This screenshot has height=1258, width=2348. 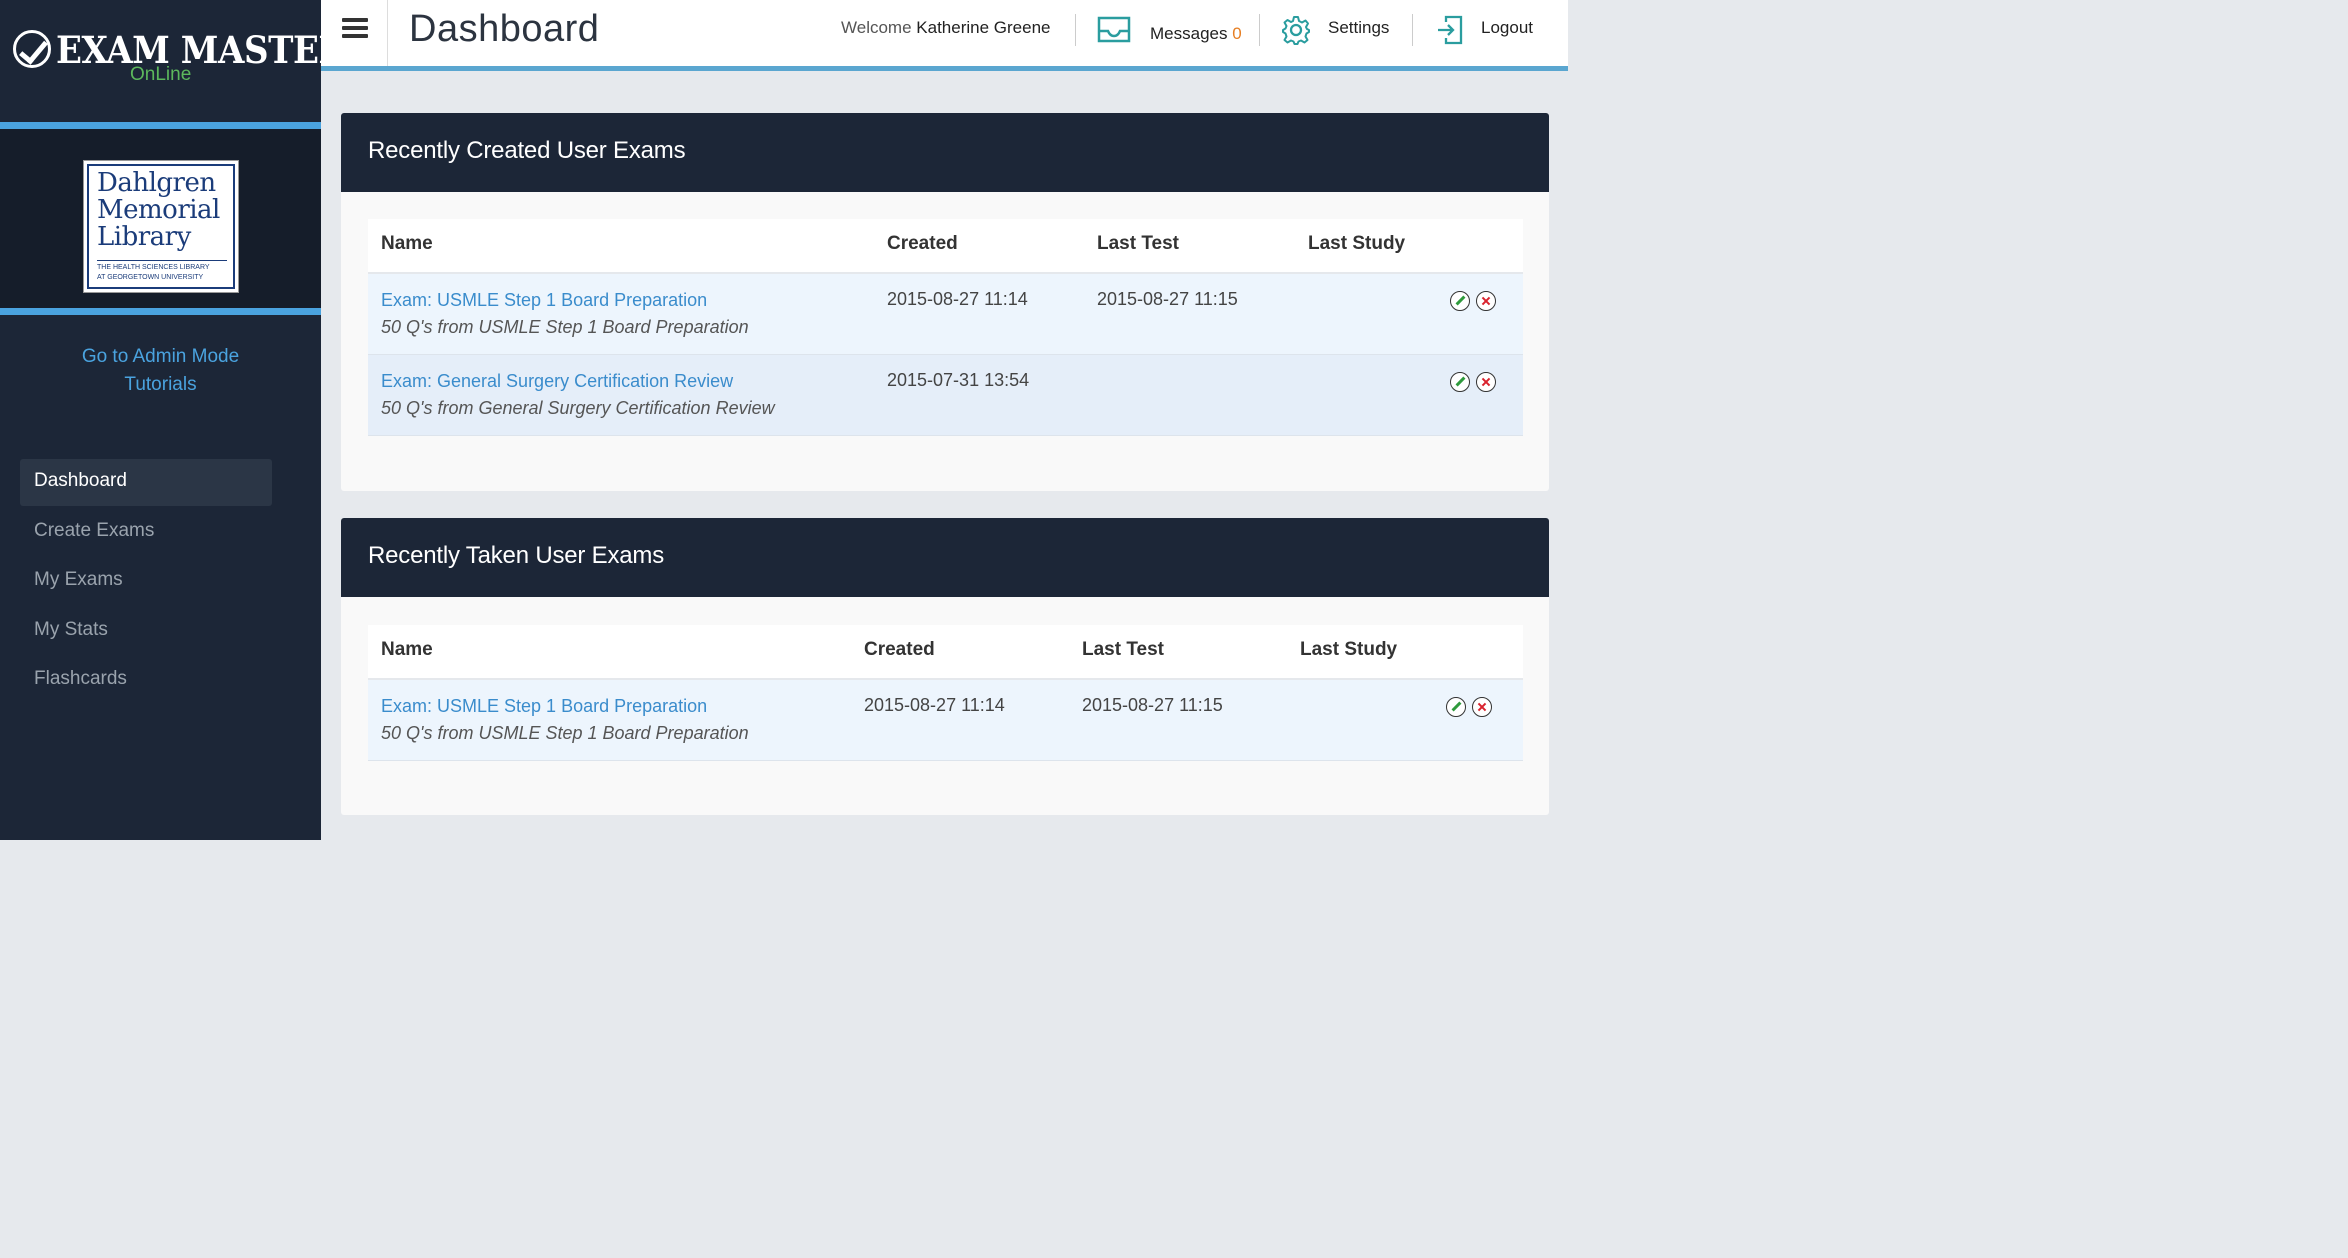 What do you see at coordinates (32, 49) in the screenshot?
I see `checkmark-icon` at bounding box center [32, 49].